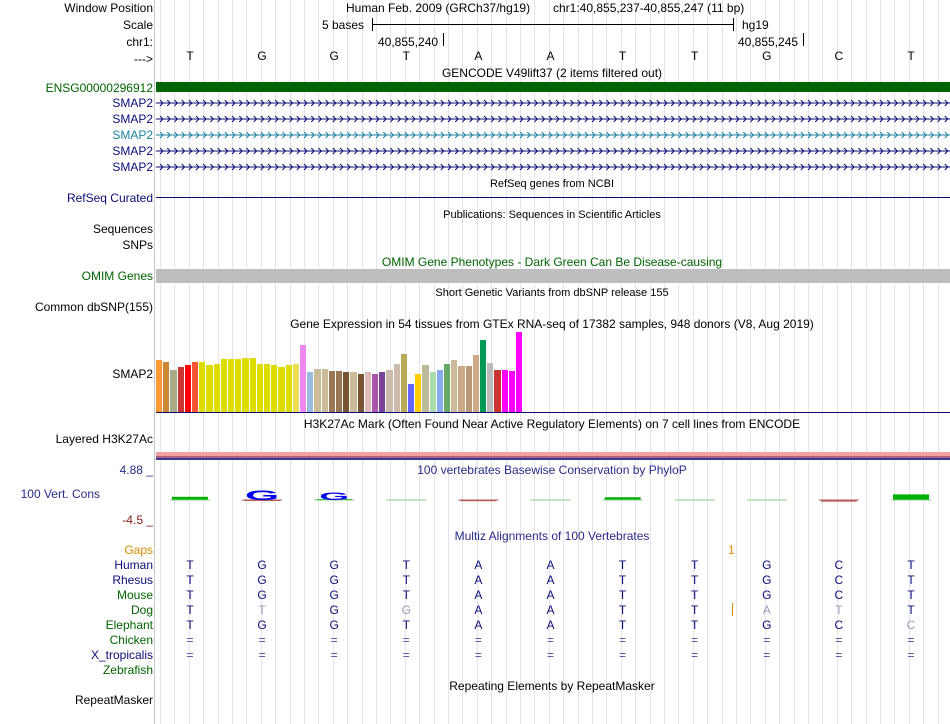 The image size is (950, 724). I want to click on track-label-repeatmasker: RepeatMasker, so click(114, 700).